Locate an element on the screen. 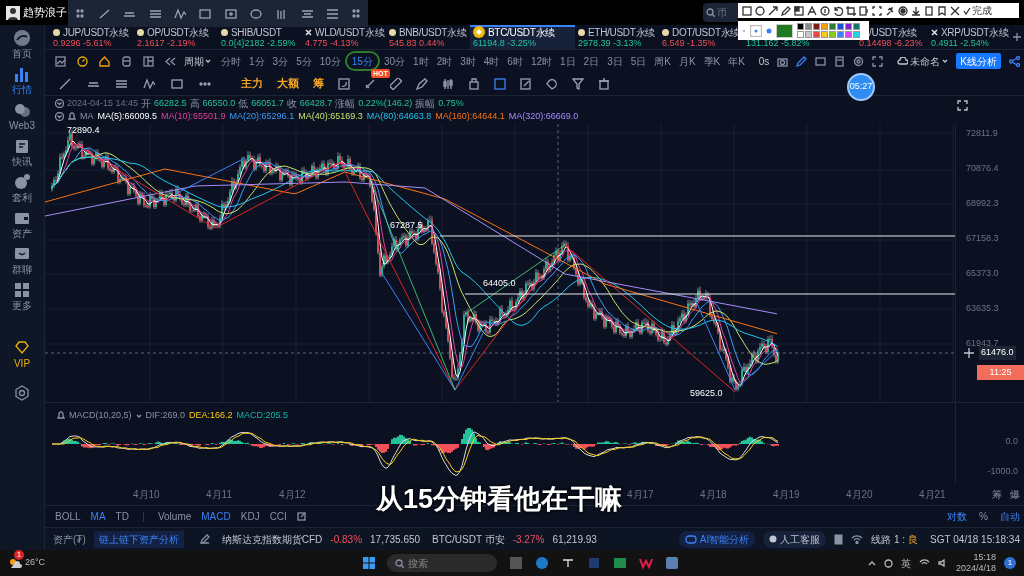 The width and height of the screenshot is (1024, 576). save-icon is located at coordinates (942, 10).